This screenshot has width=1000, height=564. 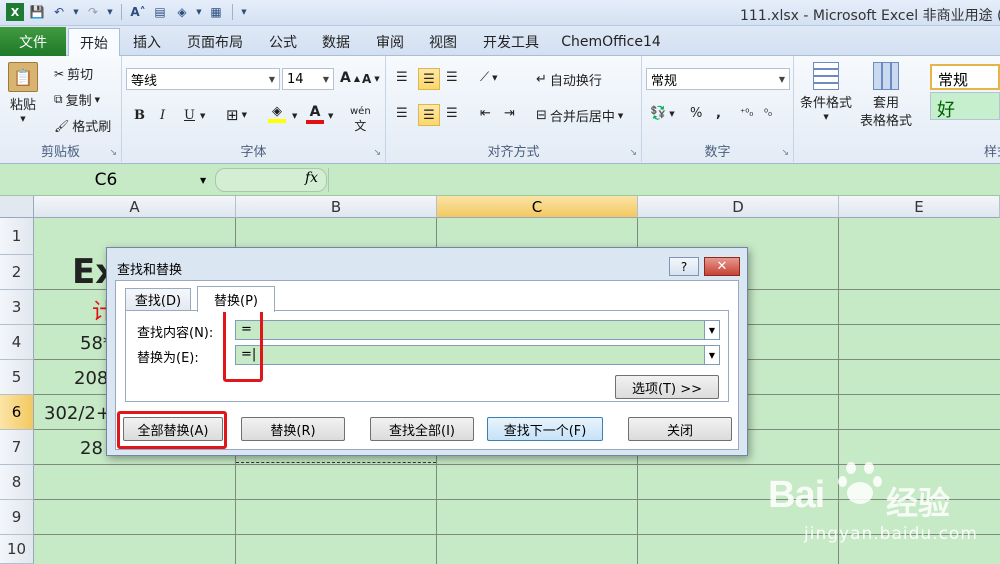 I want to click on underline-button: U, so click(x=189, y=115).